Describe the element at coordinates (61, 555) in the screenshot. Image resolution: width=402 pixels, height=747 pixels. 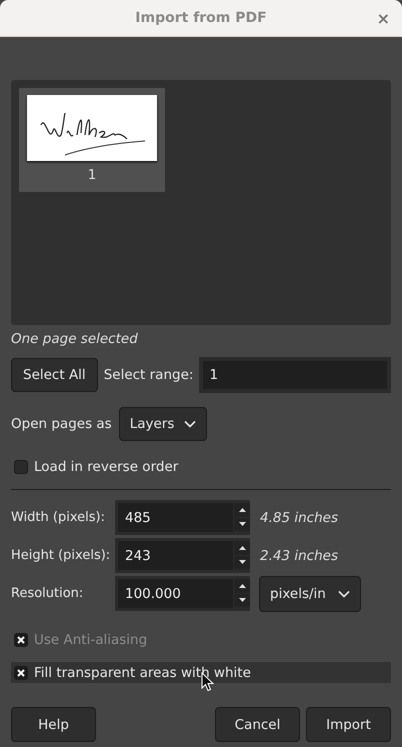
I see `field-label: Height (pixels):` at that location.